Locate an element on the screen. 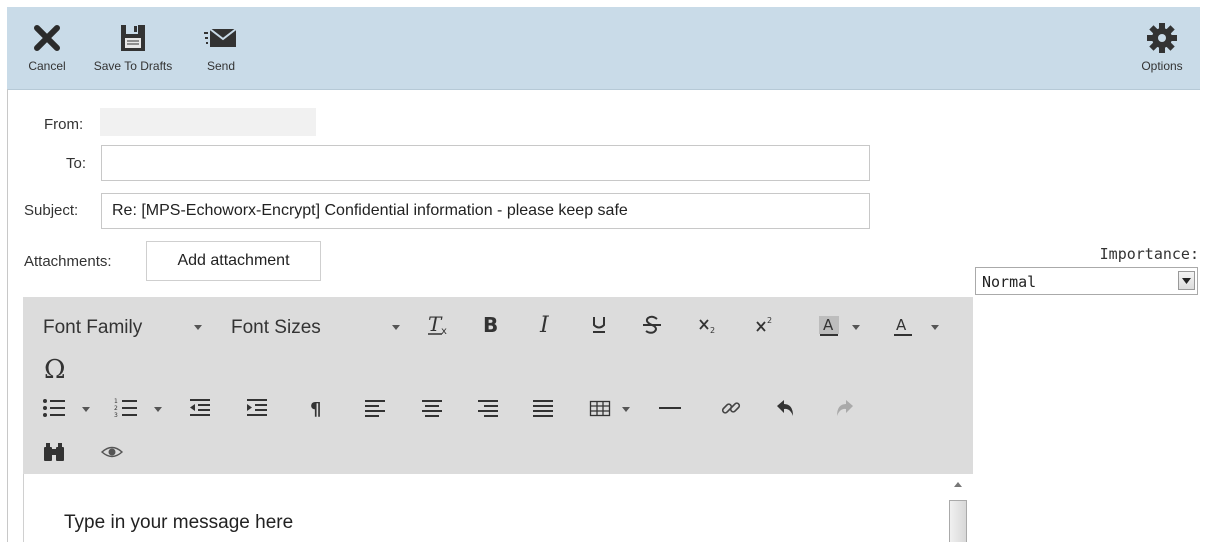 The height and width of the screenshot is (542, 1207). pilcrow-icon: ¶ is located at coordinates (317, 408).